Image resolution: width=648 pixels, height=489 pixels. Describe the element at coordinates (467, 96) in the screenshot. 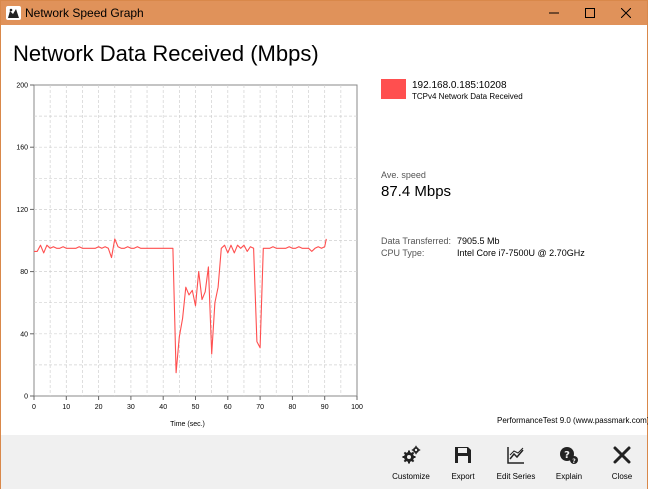

I see `legend-series-detail: TCPv4 Network Data Received` at that location.